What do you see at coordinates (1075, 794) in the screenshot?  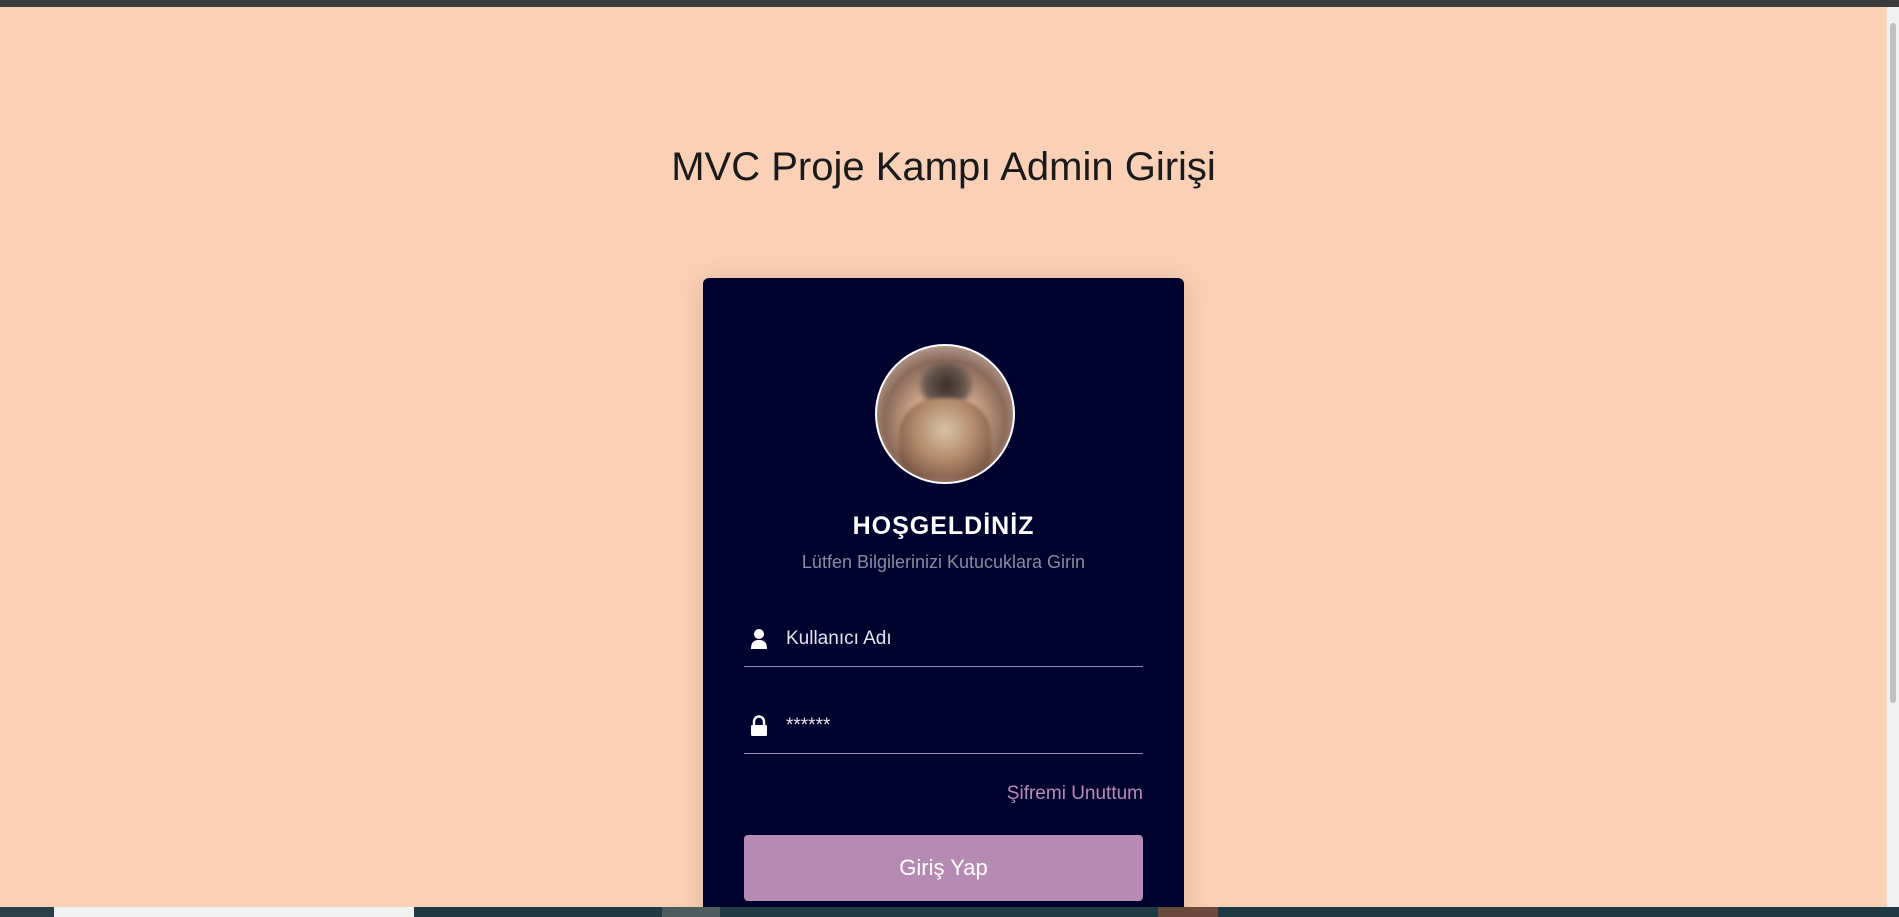 I see `forgot-password-link: Şifremi Unuttum` at bounding box center [1075, 794].